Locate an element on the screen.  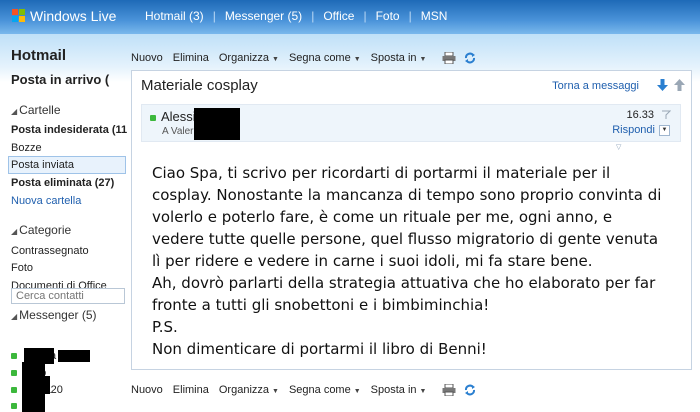
nav-messenger: Messenger (5) is located at coordinates (263, 16).